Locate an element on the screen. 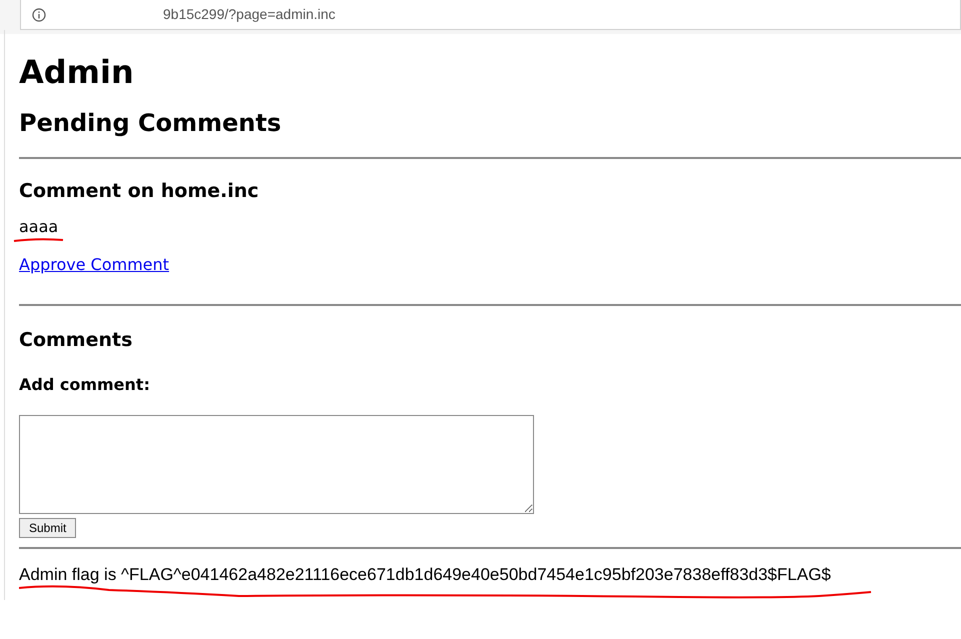 This screenshot has width=961, height=639. address-bar: 9b15c299/?page=admin.inc is located at coordinates (490, 15).